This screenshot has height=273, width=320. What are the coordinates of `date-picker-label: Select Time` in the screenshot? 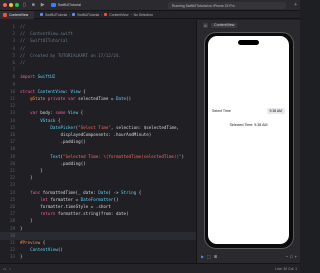 It's located at (221, 111).